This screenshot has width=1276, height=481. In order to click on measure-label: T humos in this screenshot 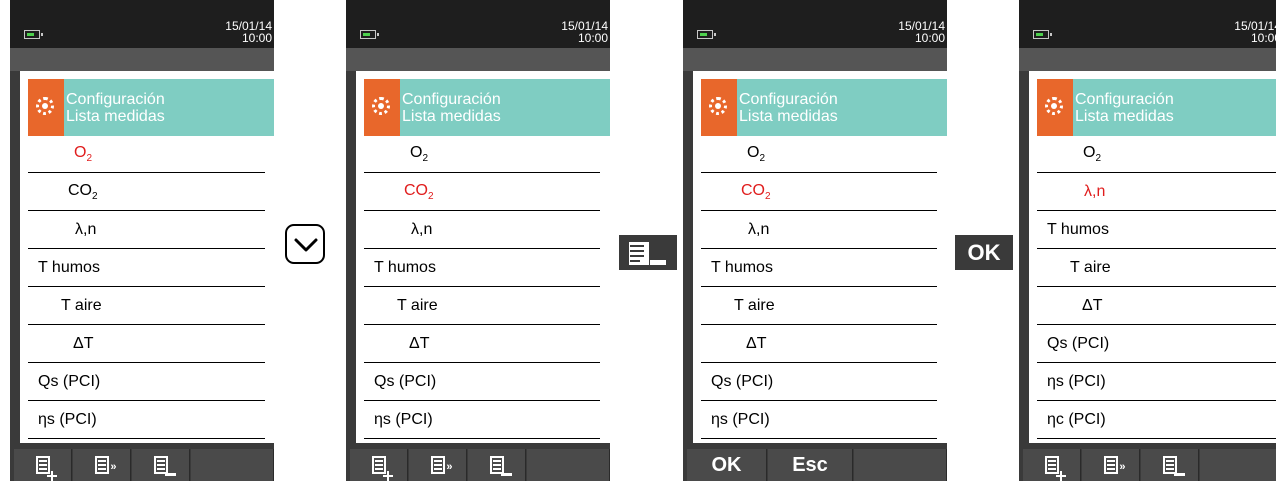, I will do `click(69, 267)`.